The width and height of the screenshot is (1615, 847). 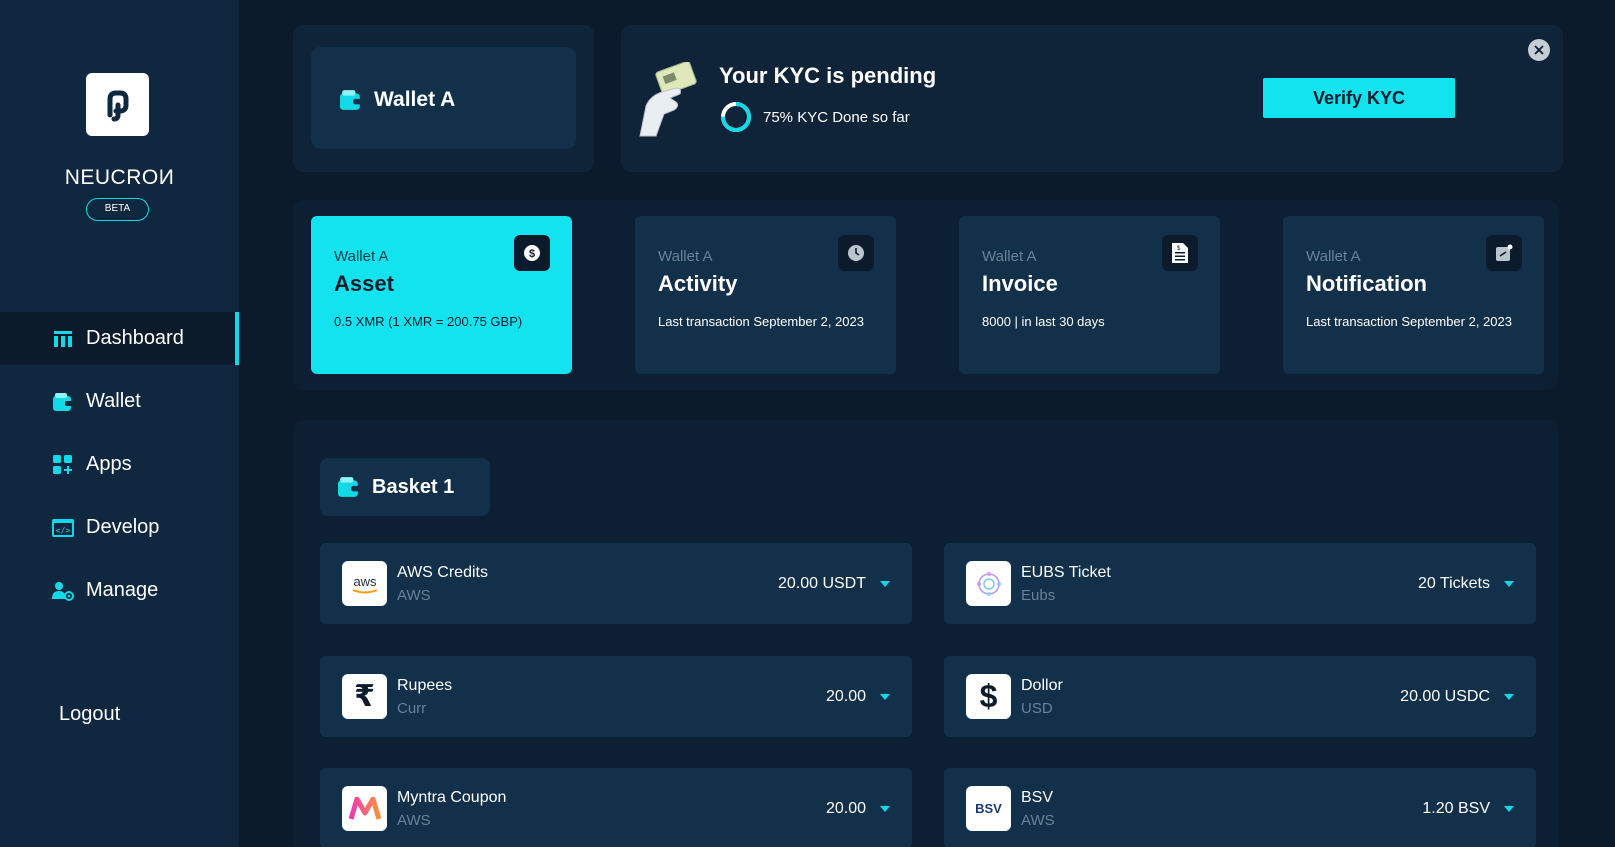 What do you see at coordinates (1042, 685) in the screenshot?
I see `asset-name: Dollor` at bounding box center [1042, 685].